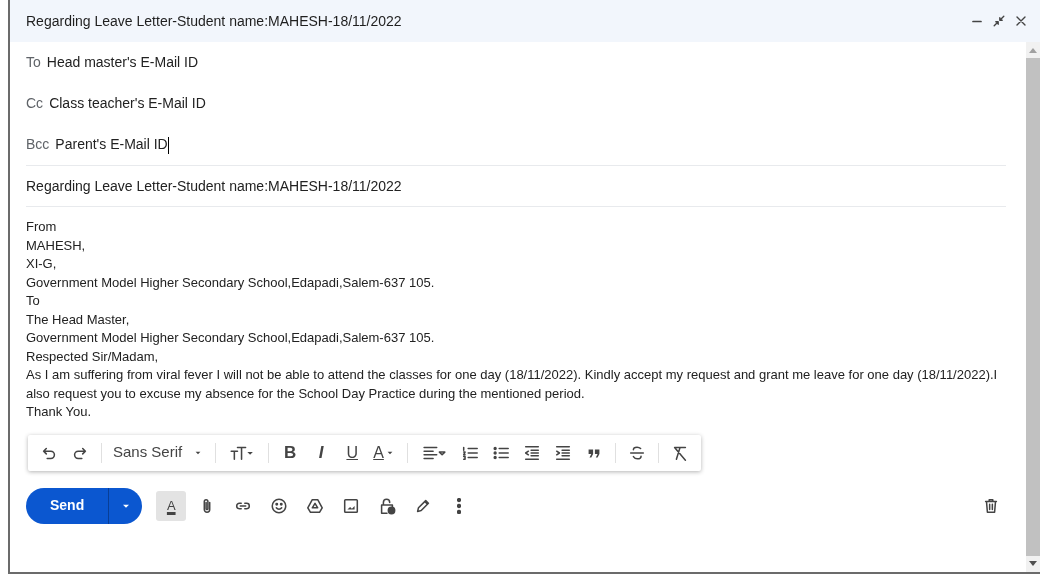 The image size is (1046, 579). Describe the element at coordinates (67, 505) in the screenshot. I see `send-button: Send` at that location.